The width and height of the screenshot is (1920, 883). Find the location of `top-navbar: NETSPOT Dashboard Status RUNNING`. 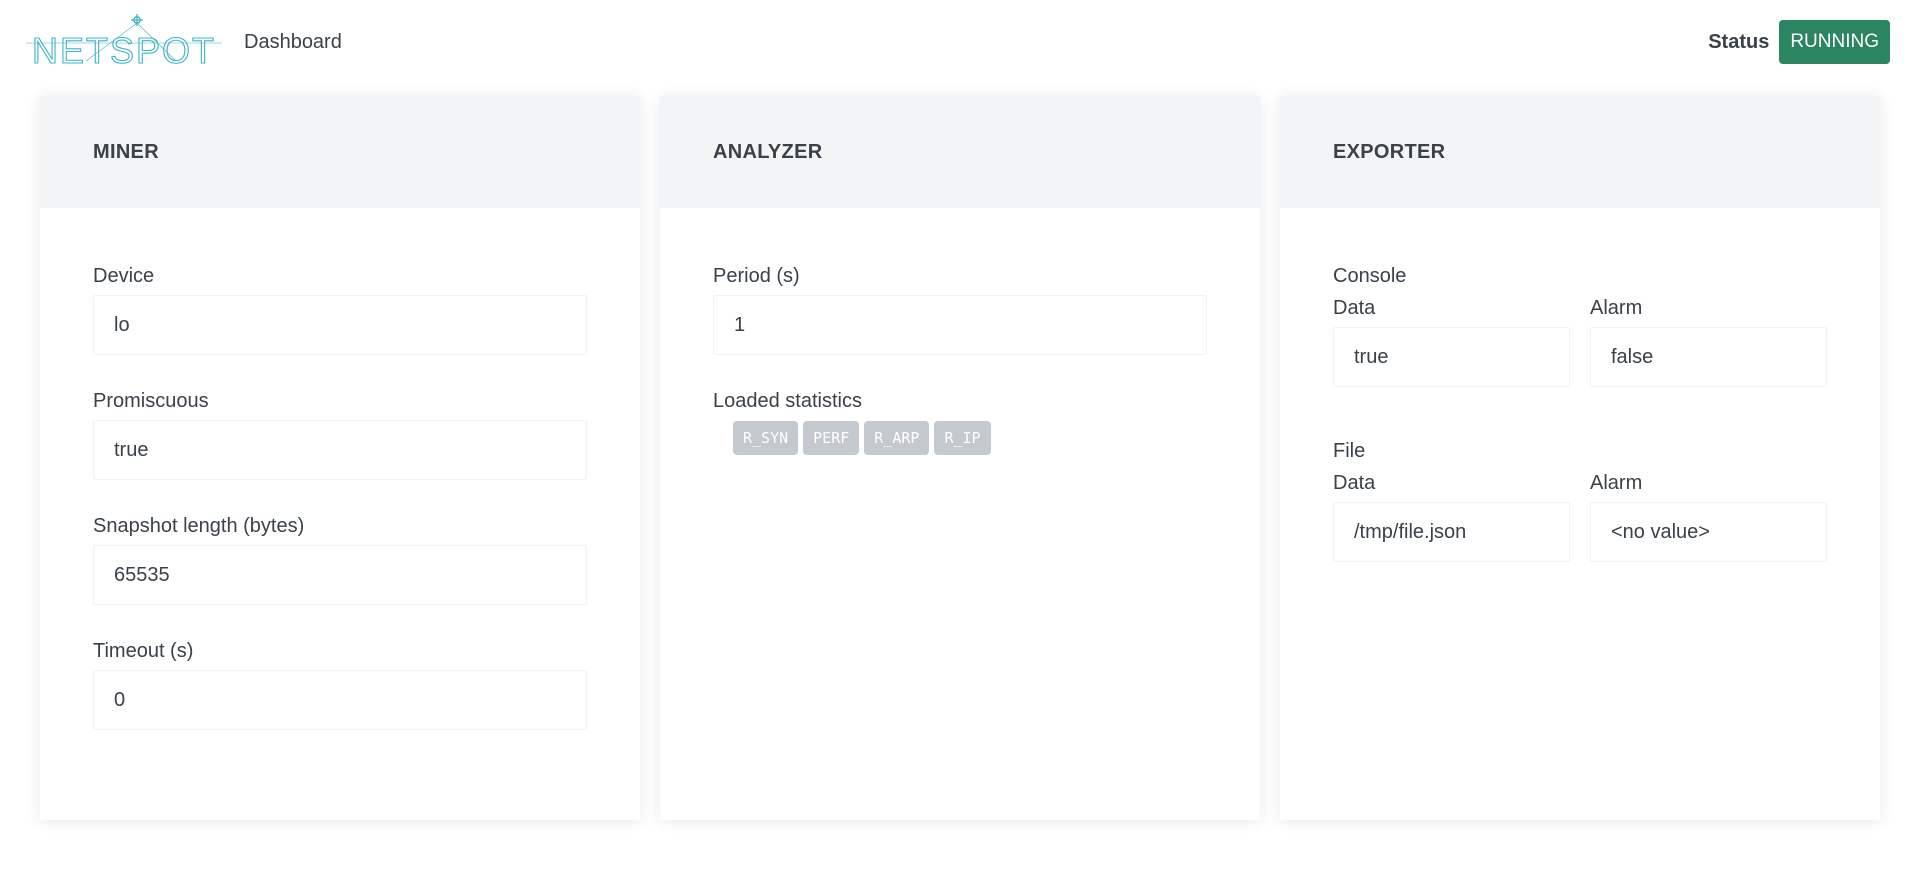

top-navbar: NETSPOT Dashboard Status RUNNING is located at coordinates (960, 42).